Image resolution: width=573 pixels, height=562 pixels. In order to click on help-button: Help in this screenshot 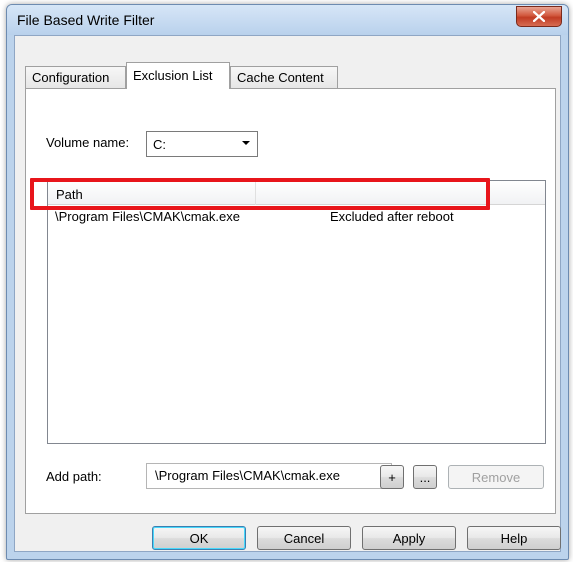, I will do `click(514, 538)`.